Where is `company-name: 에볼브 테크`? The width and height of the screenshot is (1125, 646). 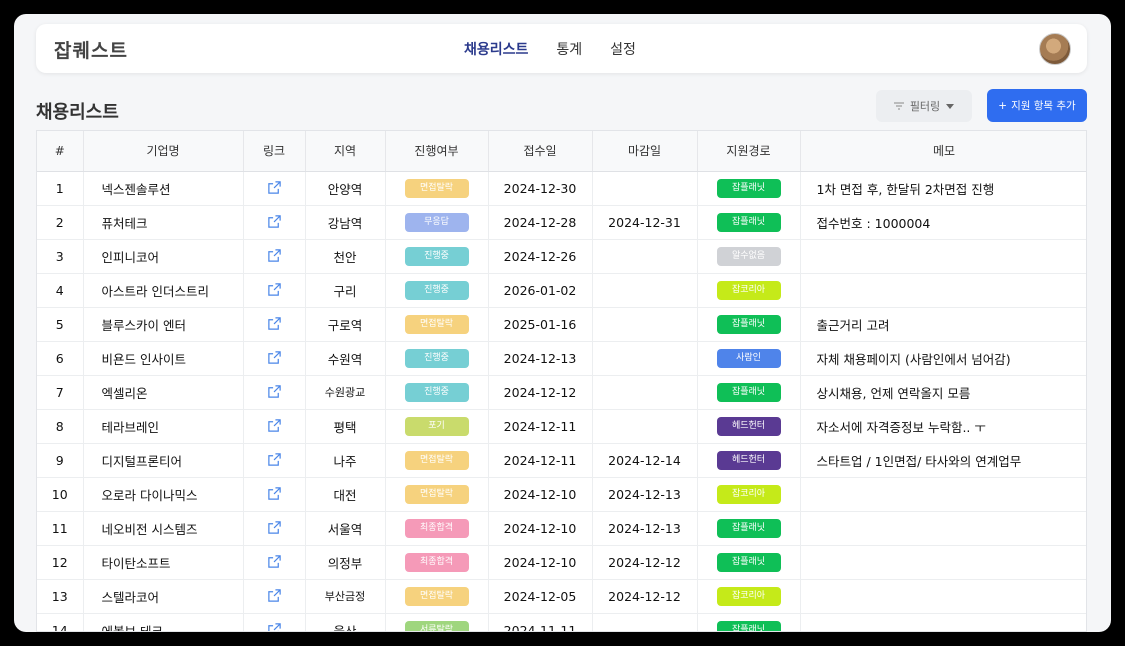
company-name: 에볼브 테크 is located at coordinates (163, 622).